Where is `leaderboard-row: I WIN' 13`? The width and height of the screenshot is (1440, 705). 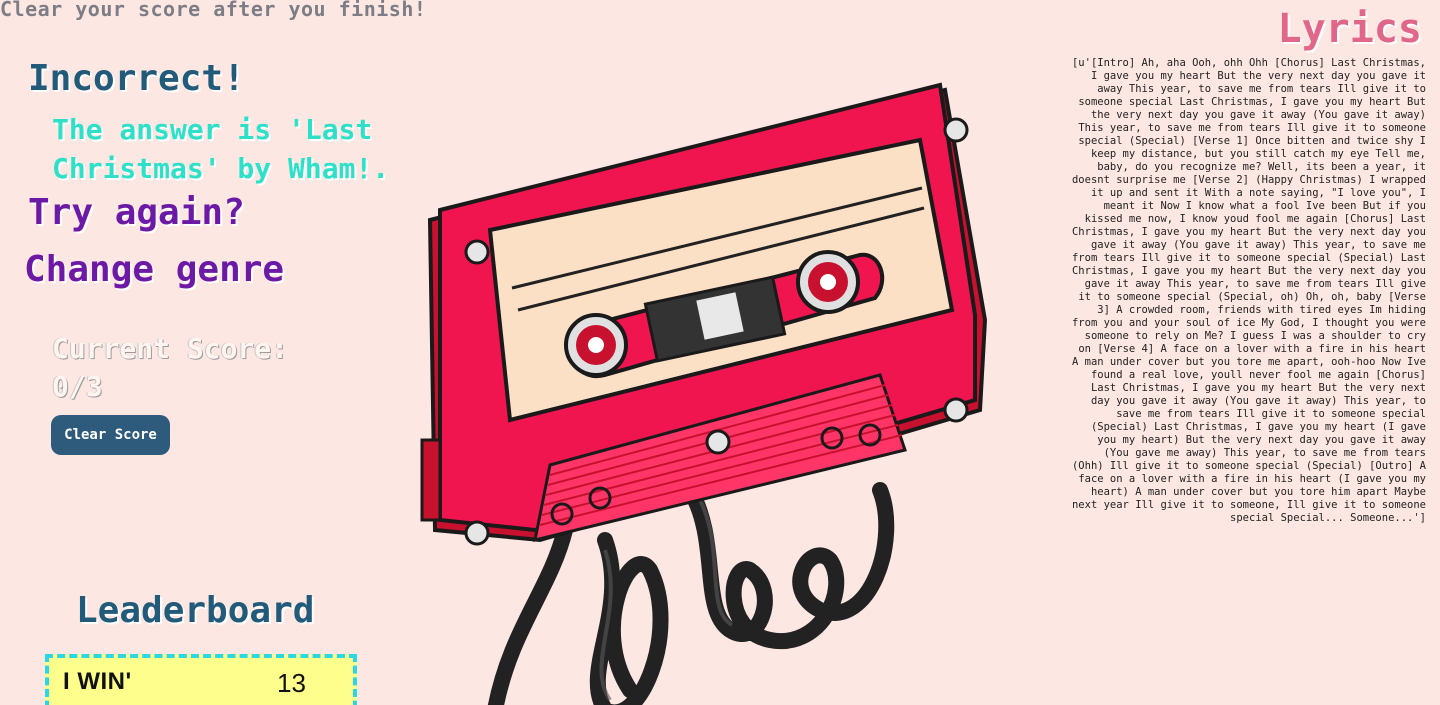
leaderboard-row: I WIN' 13 is located at coordinates (201, 680).